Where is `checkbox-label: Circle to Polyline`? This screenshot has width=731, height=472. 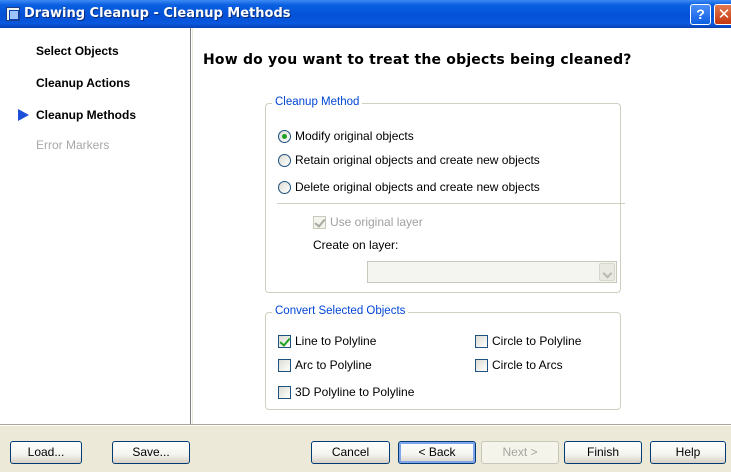
checkbox-label: Circle to Polyline is located at coordinates (537, 341).